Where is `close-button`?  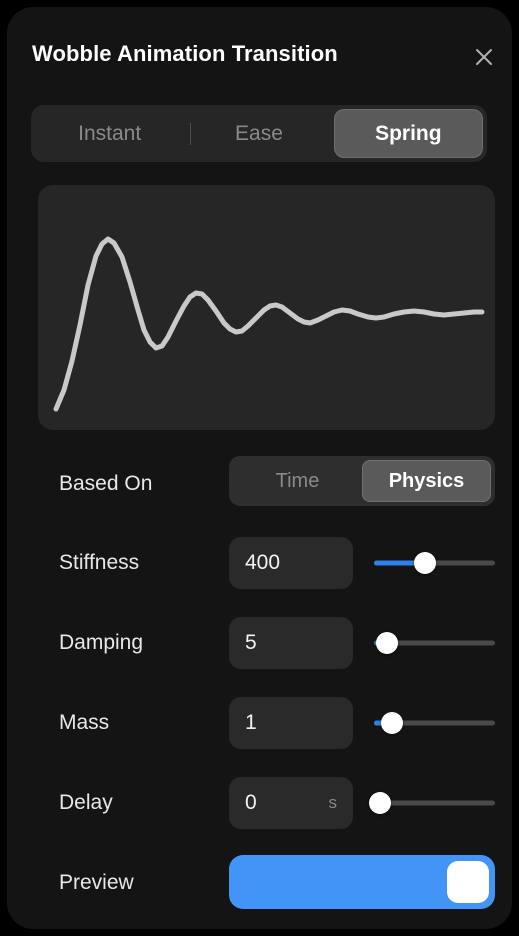
close-button is located at coordinates (484, 57).